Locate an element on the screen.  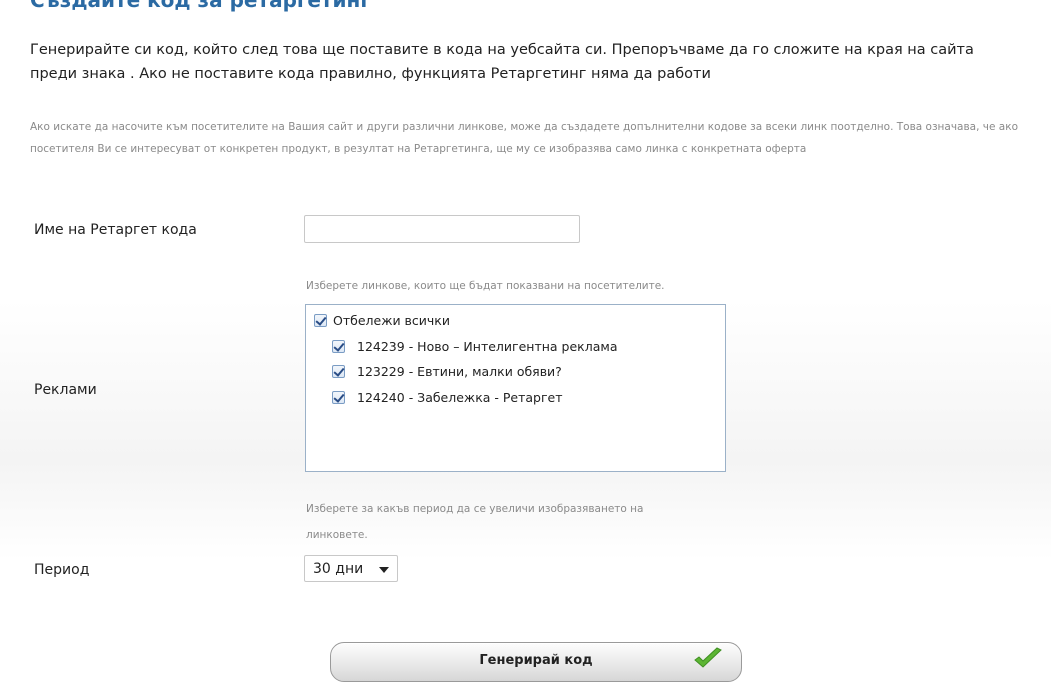
select-all-label: Отбележи всички is located at coordinates (391, 320).